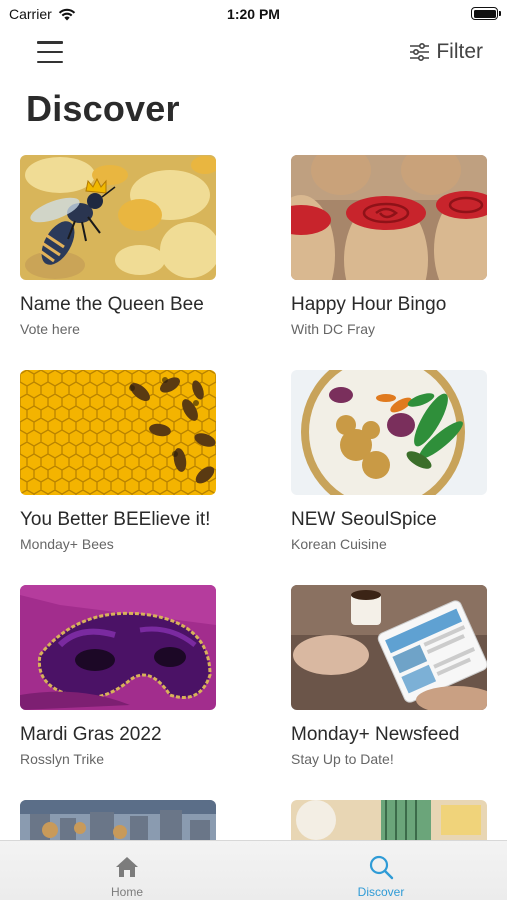 Image resolution: width=507 pixels, height=900 pixels. I want to click on magnifier-icon, so click(381, 867).